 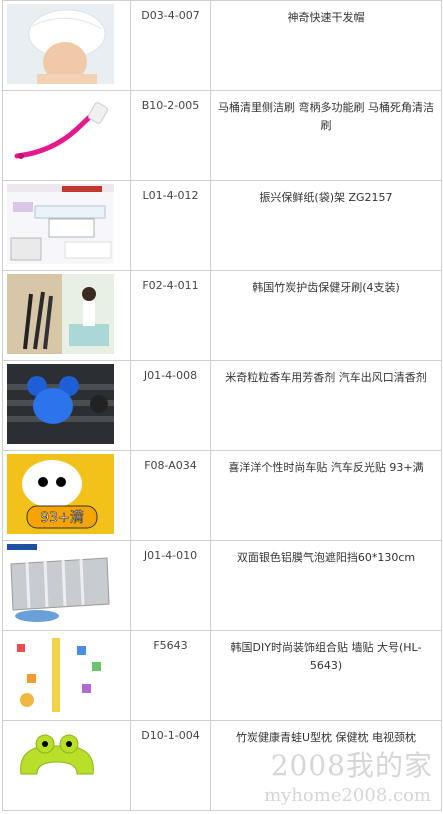 What do you see at coordinates (170, 765) in the screenshot?
I see `product-code: D10-1-004` at bounding box center [170, 765].